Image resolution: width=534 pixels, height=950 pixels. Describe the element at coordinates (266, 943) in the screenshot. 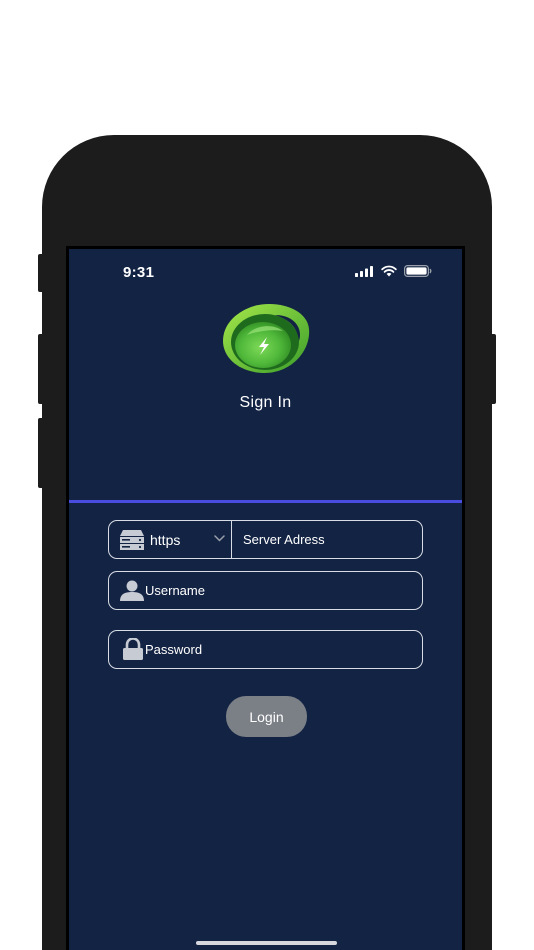

I see `home-indicator` at that location.